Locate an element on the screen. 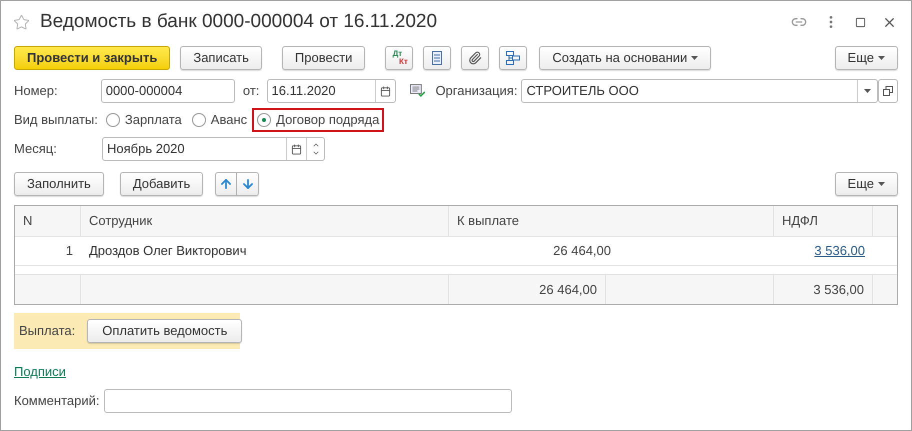 This screenshot has height=431, width=912. paperclip-icon is located at coordinates (475, 58).